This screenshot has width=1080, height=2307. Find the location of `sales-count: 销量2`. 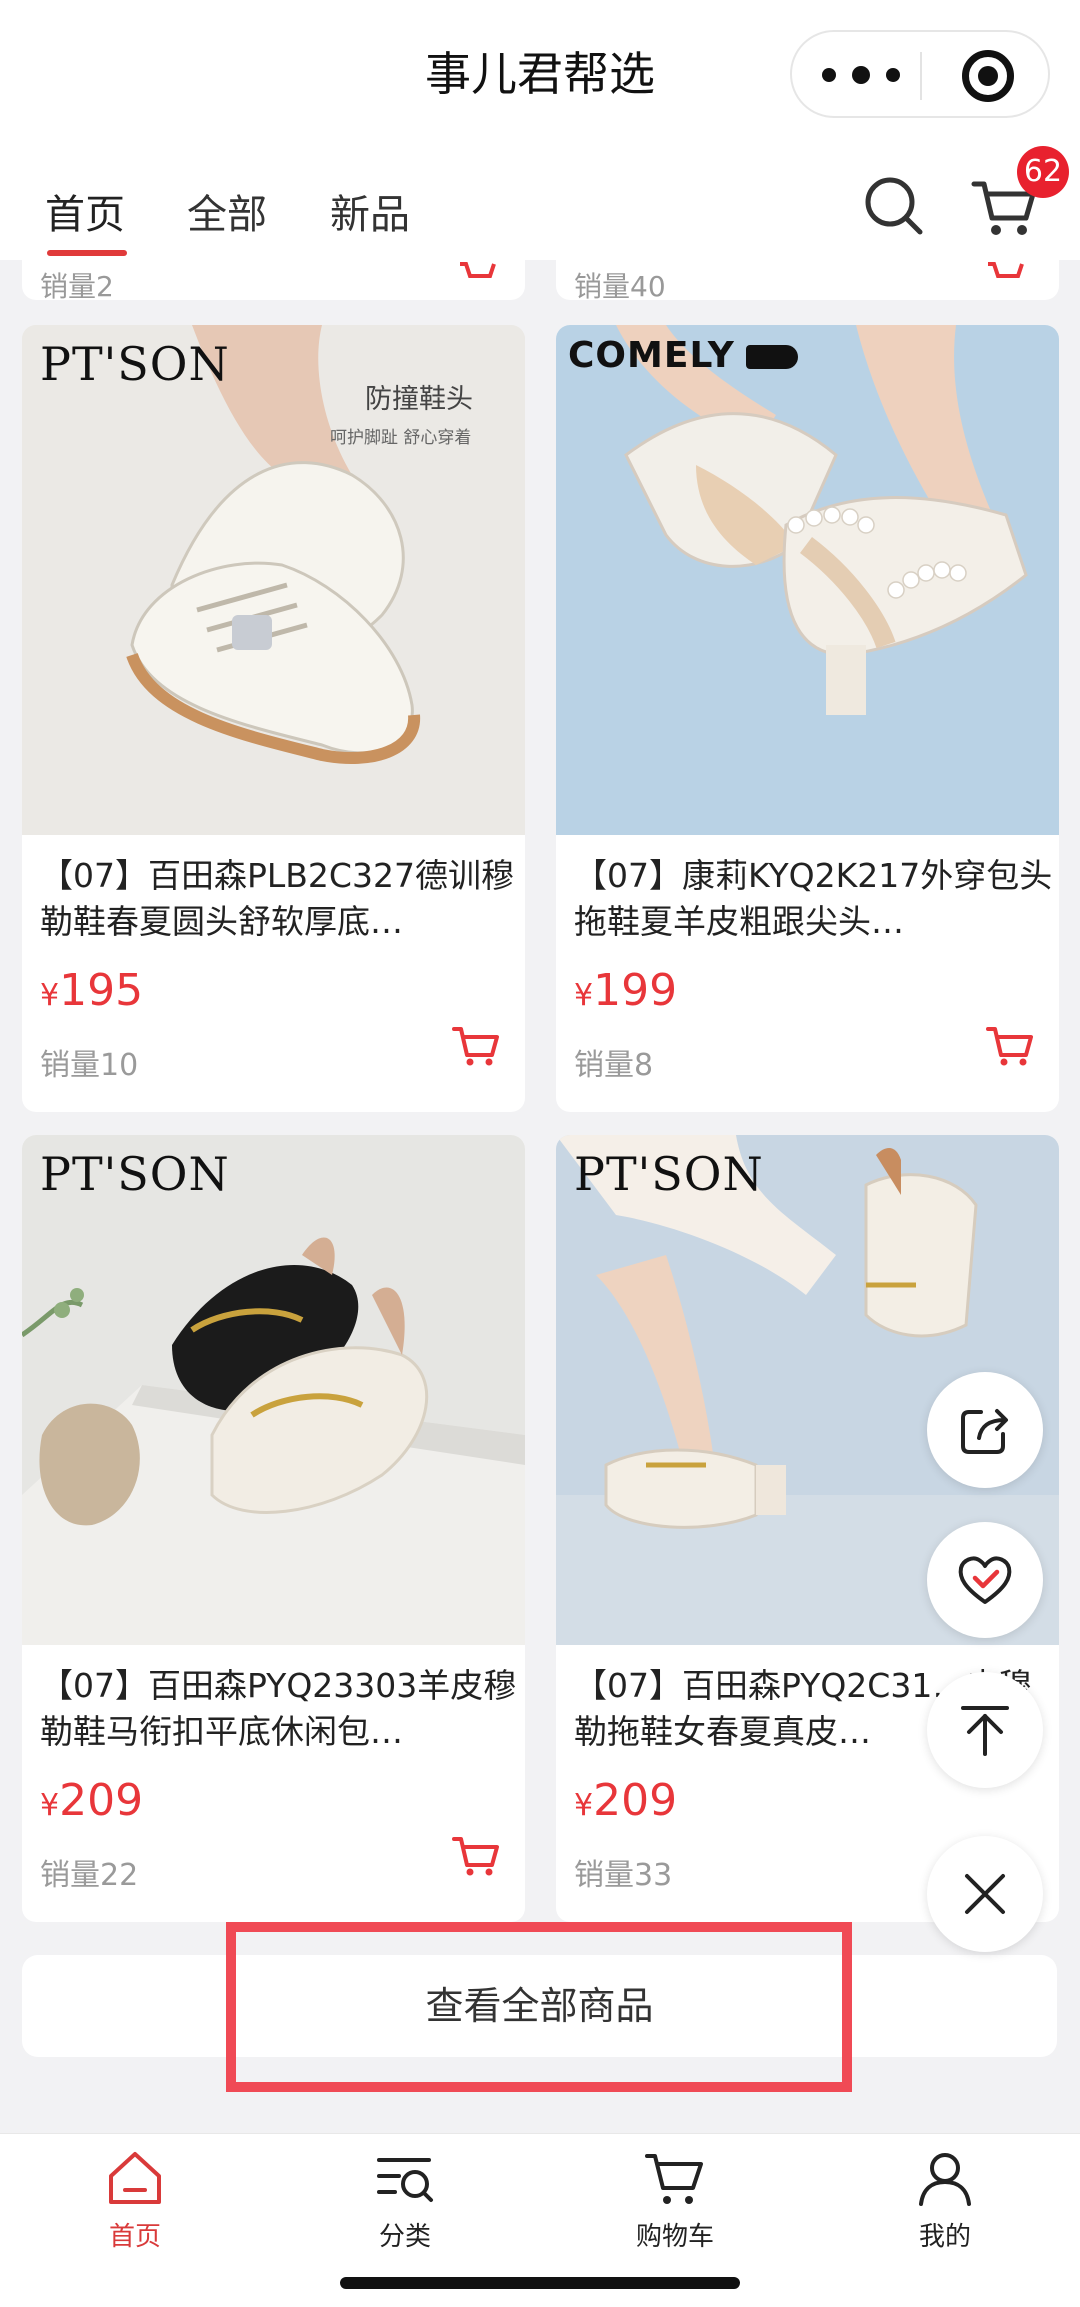

sales-count: 销量2 is located at coordinates (77, 285).